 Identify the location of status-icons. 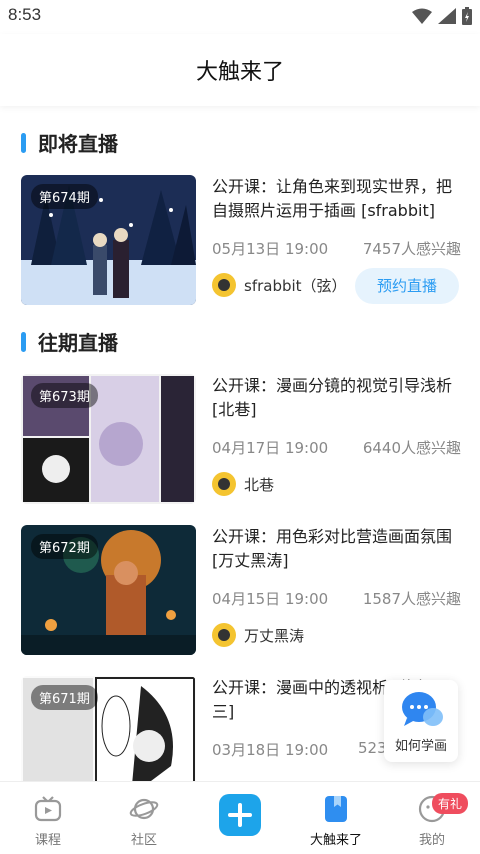
(442, 16).